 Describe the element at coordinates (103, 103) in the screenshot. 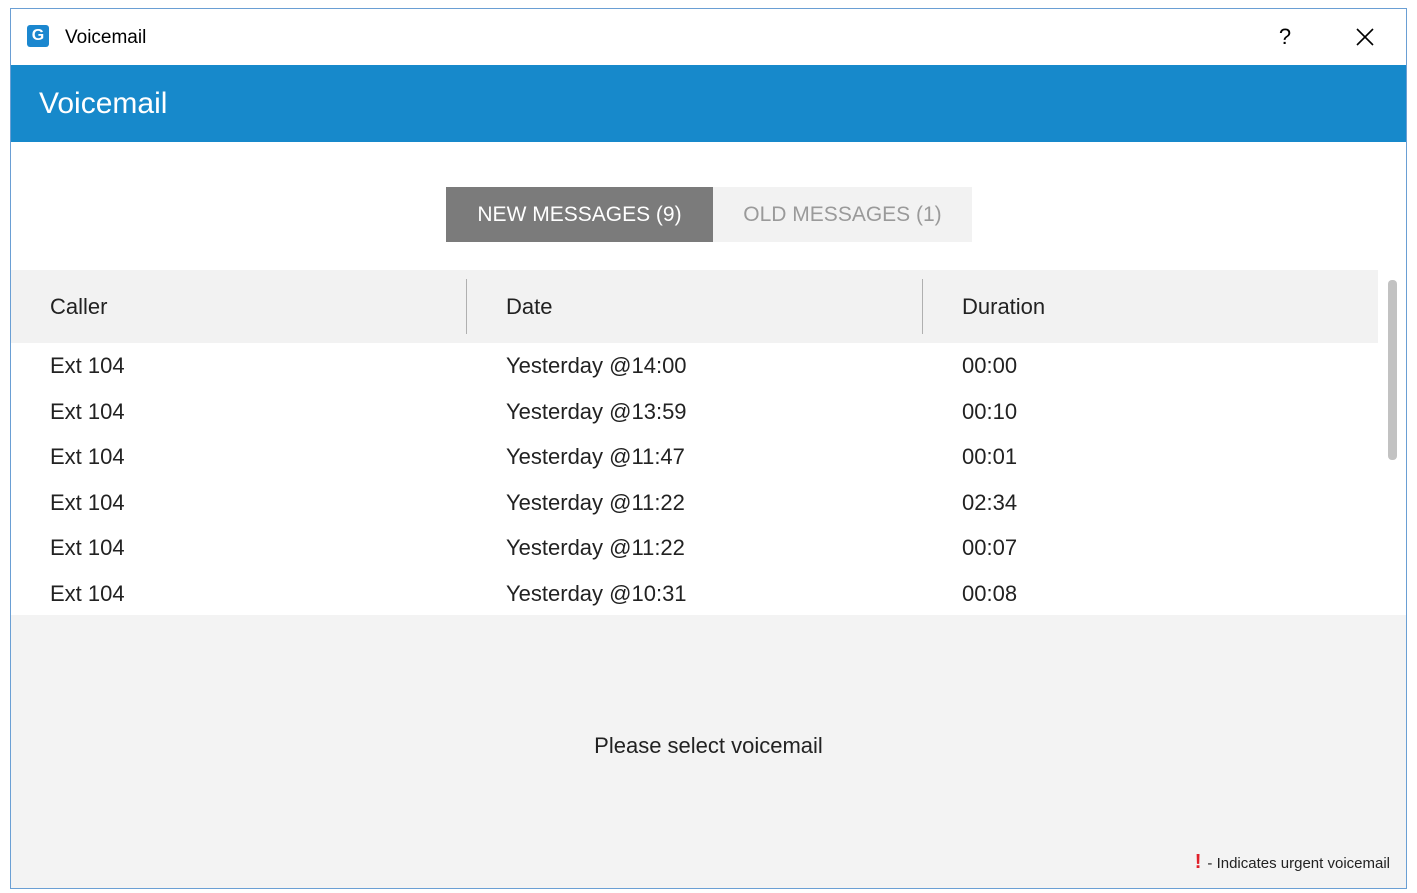

I see `page-title: Voicemail` at that location.